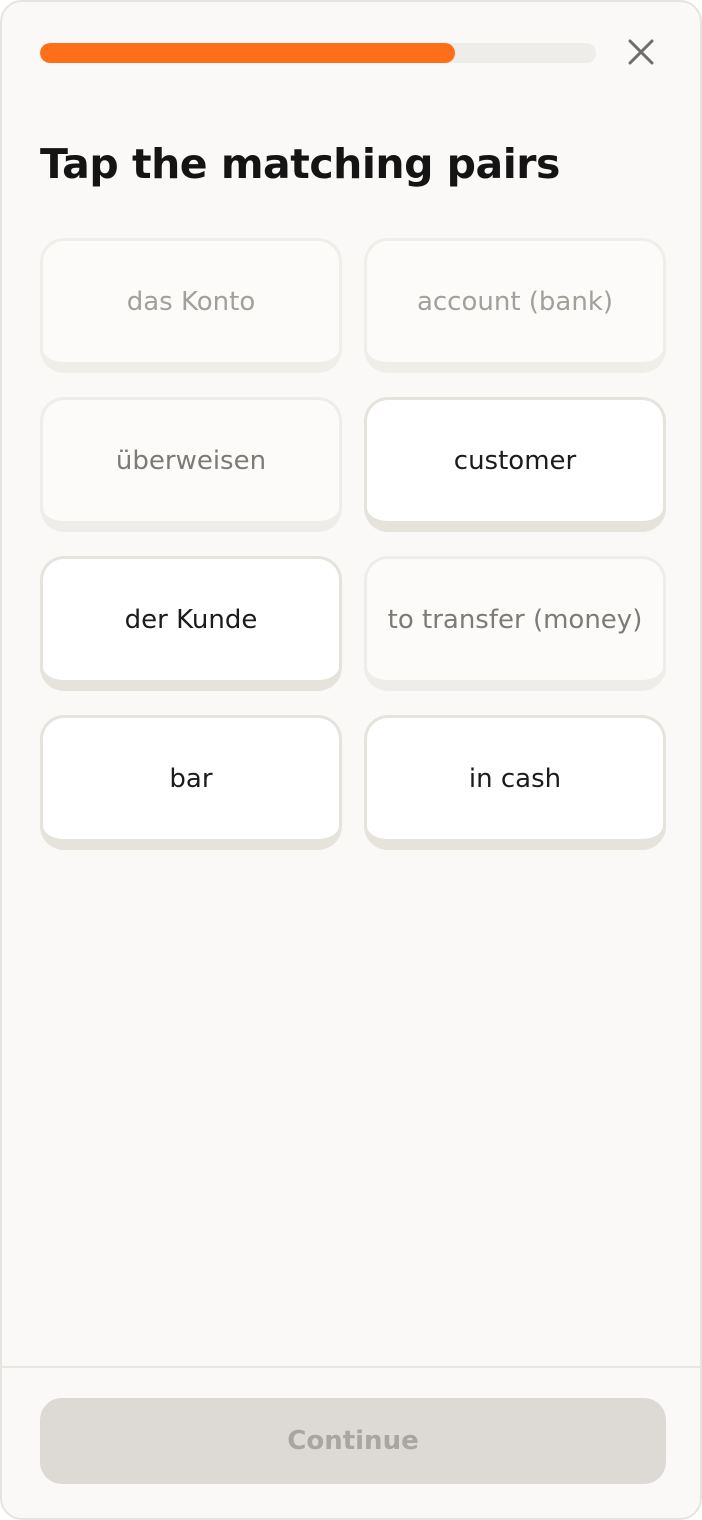  Describe the element at coordinates (353, 1441) in the screenshot. I see `continue-button: Continue` at that location.